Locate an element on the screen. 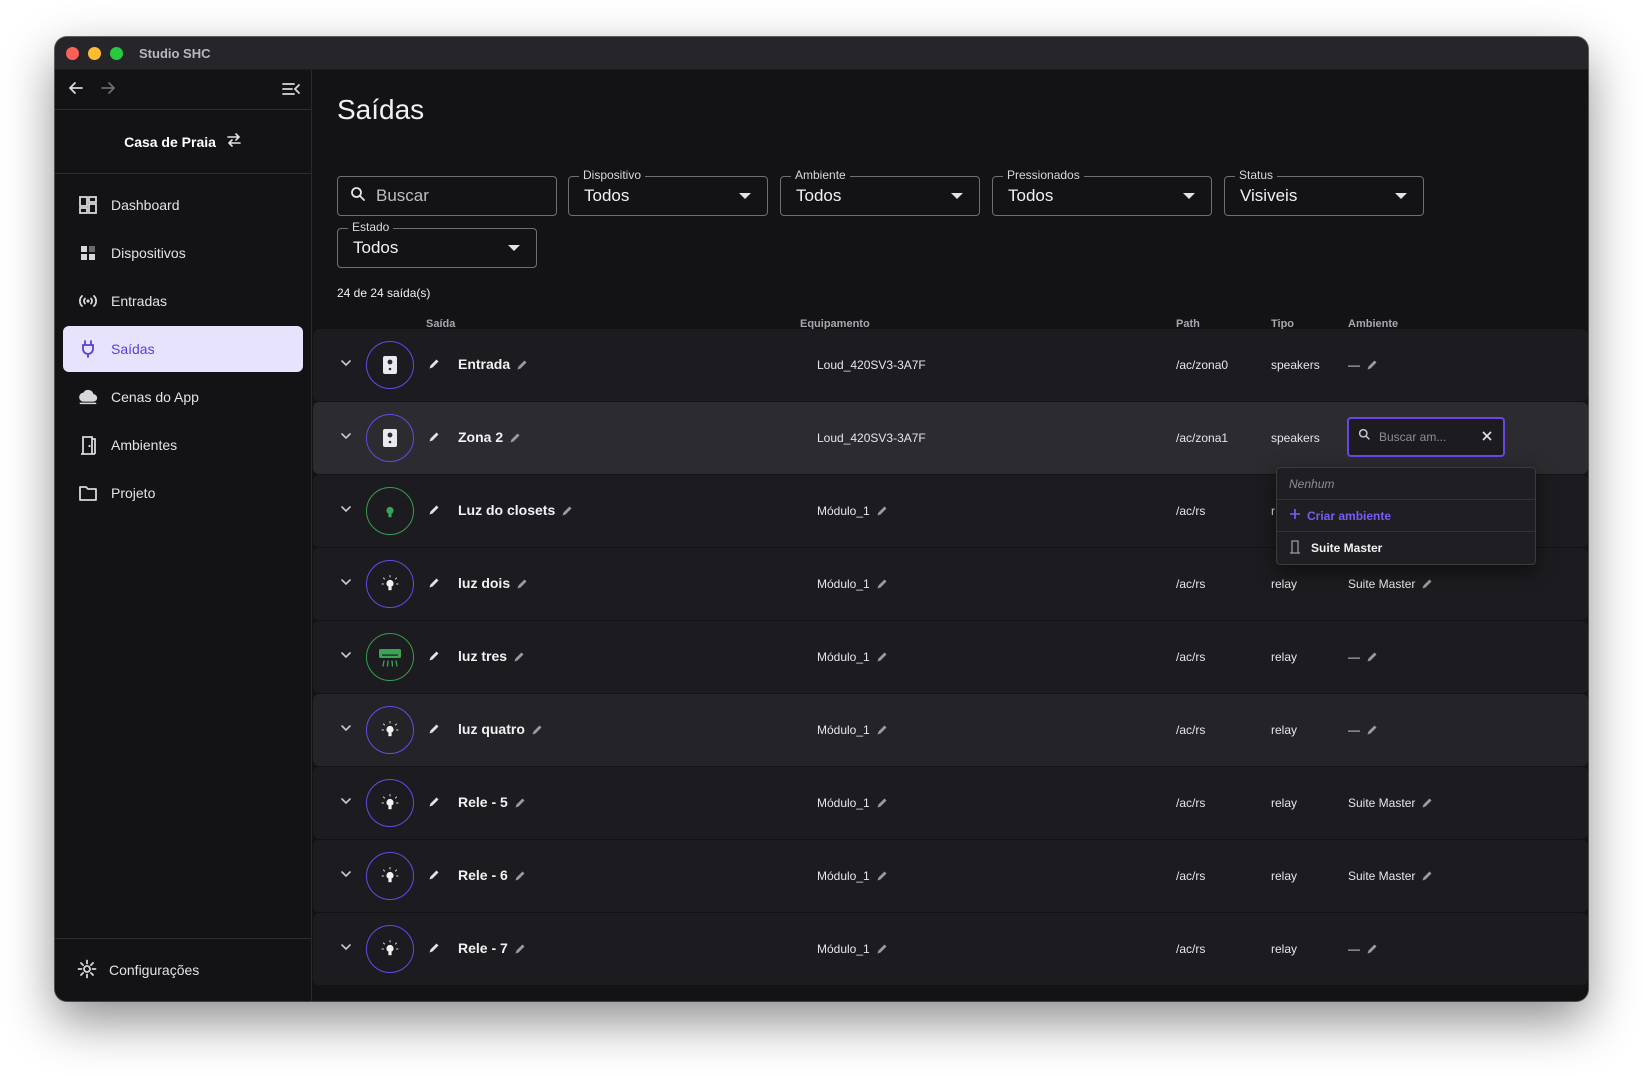  status-label: Status is located at coordinates (1256, 175).